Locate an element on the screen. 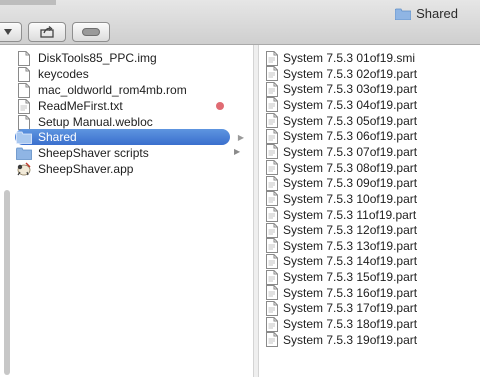 The height and width of the screenshot is (377, 480). list-item: System 7.5.3 18of19.part is located at coordinates (341, 324).